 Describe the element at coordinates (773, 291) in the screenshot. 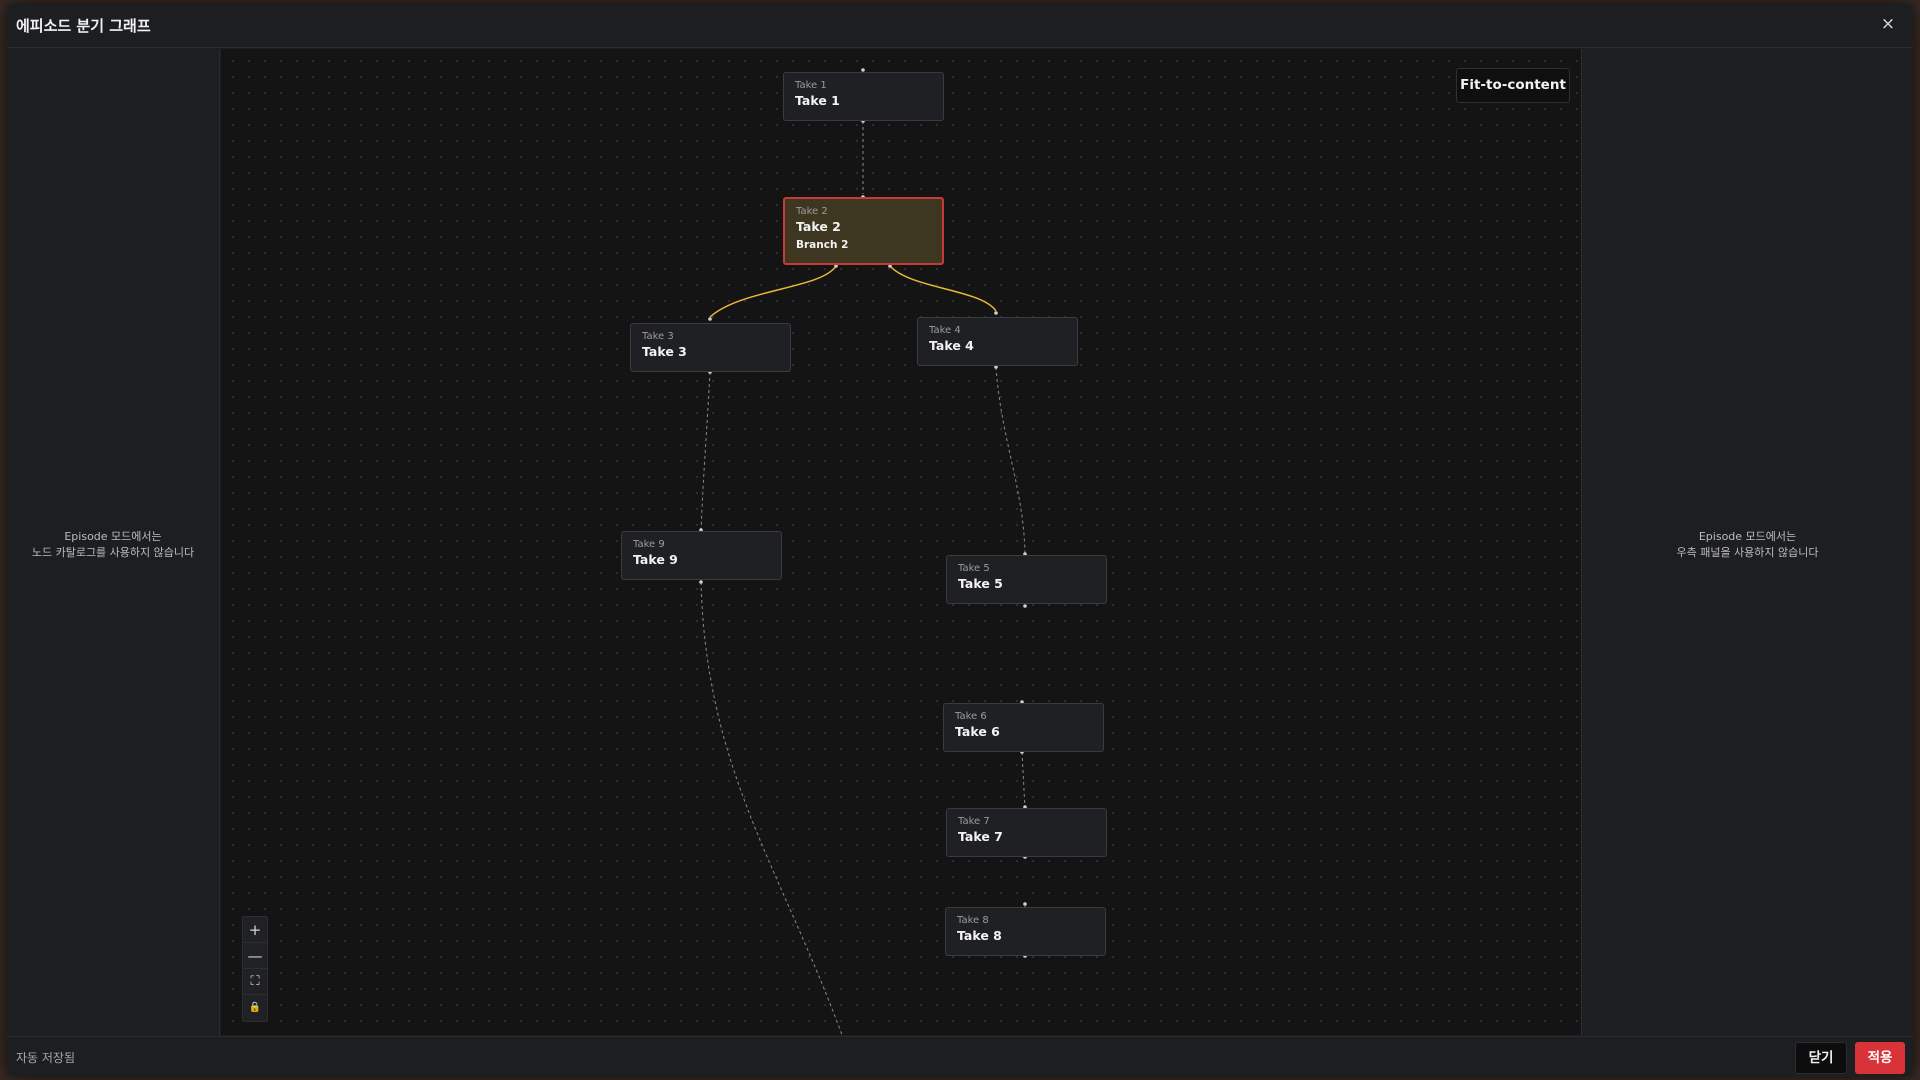

I see `edge-take2-take3` at that location.